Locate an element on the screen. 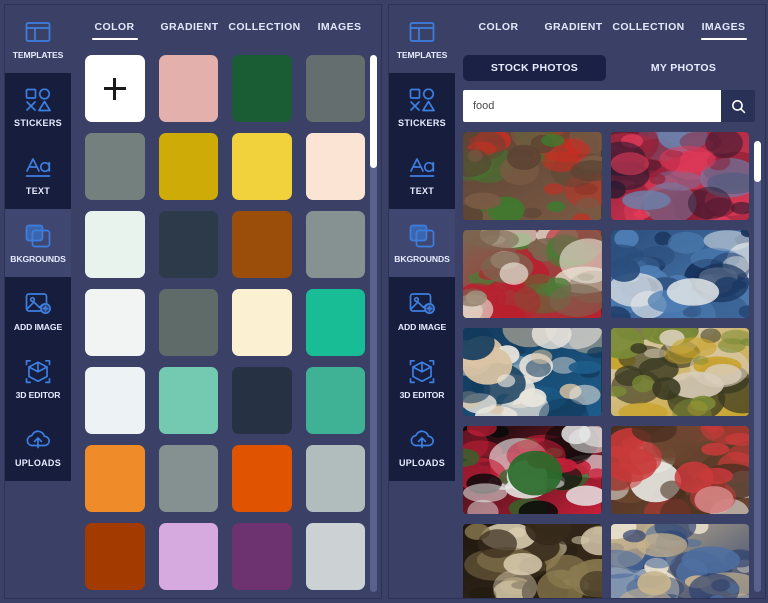 This screenshot has width=768, height=603. sidebar-group: STICKERS TEXT is located at coordinates (38, 141).